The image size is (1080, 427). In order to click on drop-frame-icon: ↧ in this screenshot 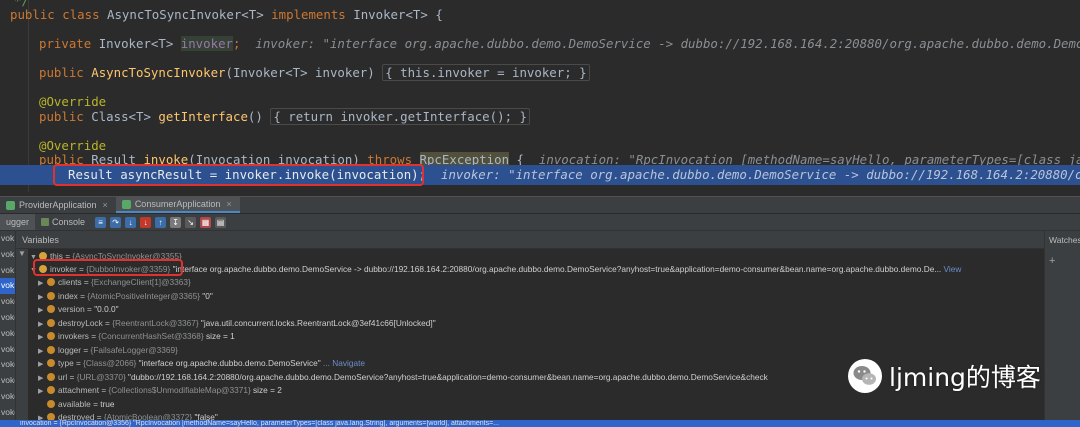, I will do `click(176, 222)`.